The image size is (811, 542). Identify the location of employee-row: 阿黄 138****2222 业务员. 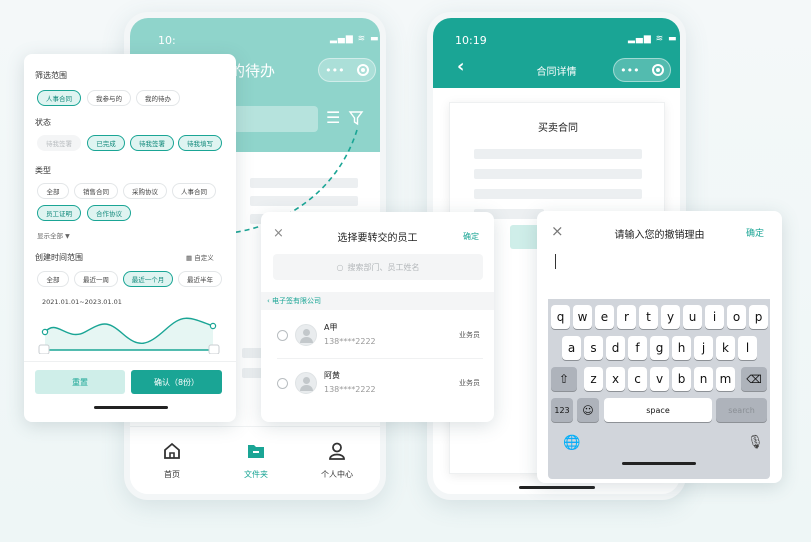
(377, 384).